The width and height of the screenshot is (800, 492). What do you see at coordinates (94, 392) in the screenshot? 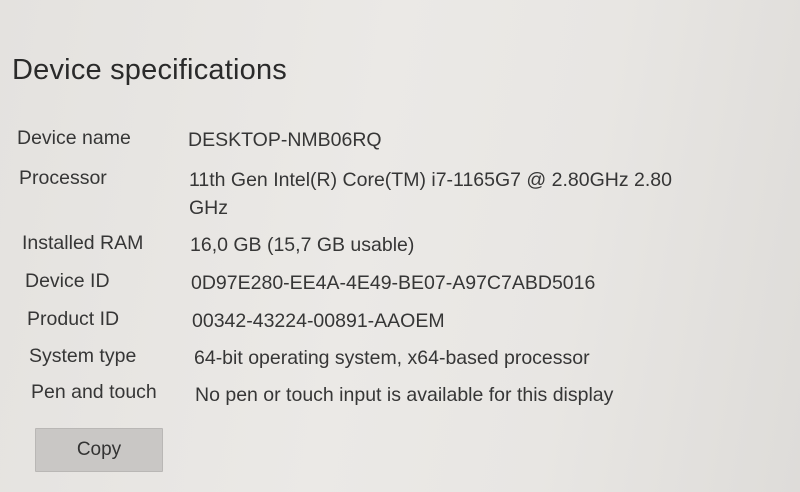
I see `spec-label: Pen and touch` at bounding box center [94, 392].